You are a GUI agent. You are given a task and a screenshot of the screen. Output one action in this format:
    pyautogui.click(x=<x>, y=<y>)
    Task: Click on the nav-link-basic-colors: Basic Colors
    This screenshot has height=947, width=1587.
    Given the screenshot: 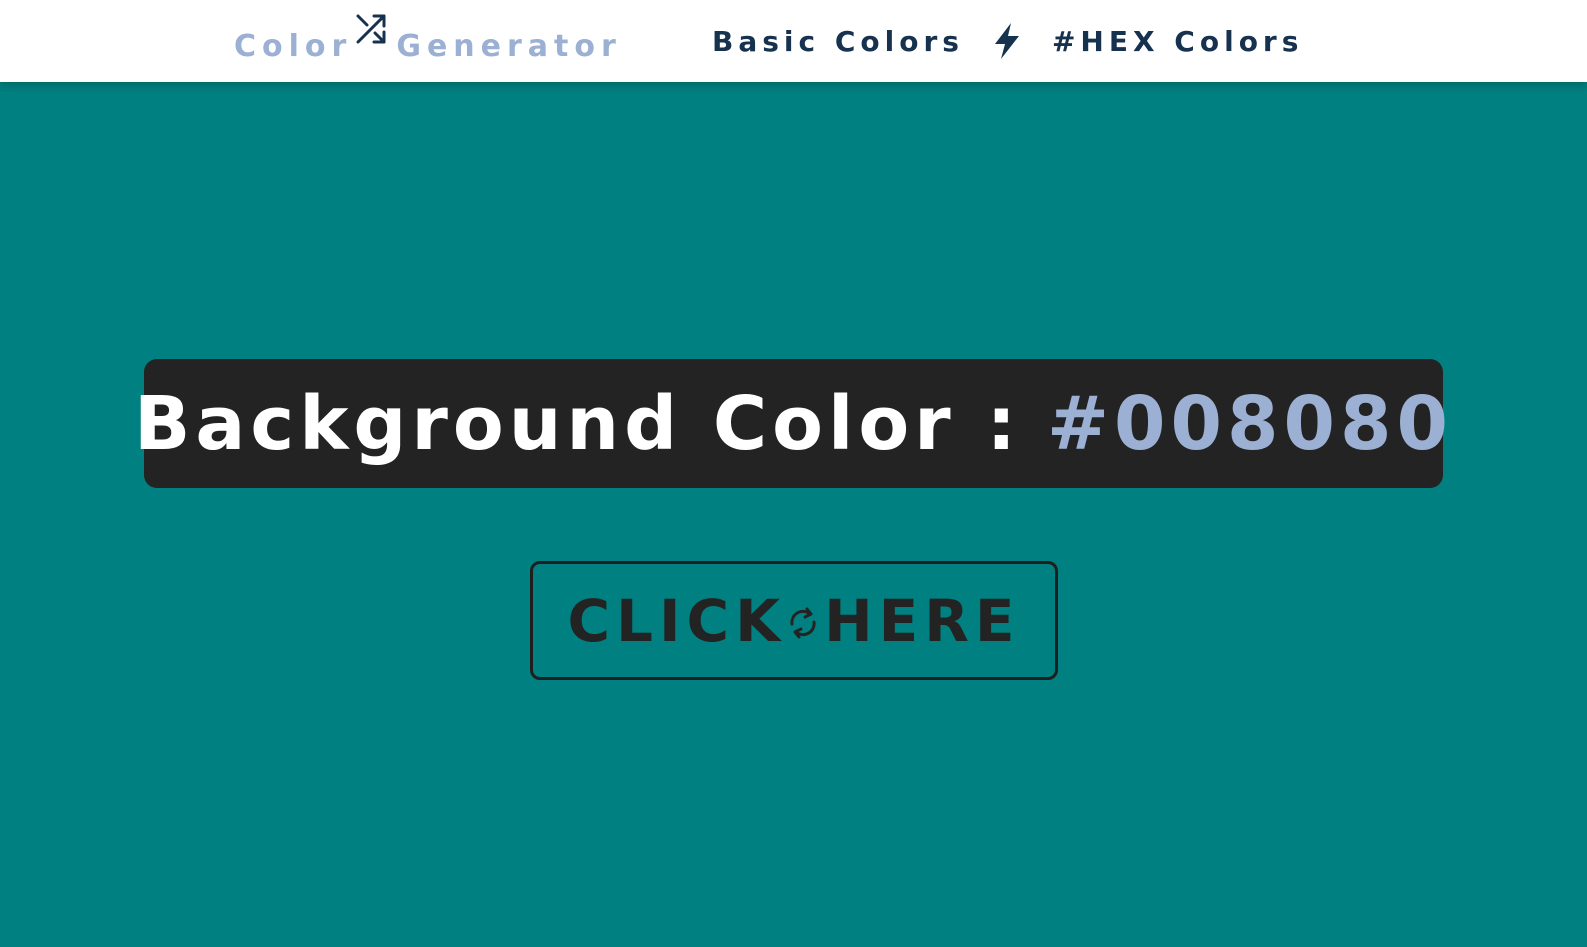 What is the action you would take?
    pyautogui.click(x=838, y=41)
    